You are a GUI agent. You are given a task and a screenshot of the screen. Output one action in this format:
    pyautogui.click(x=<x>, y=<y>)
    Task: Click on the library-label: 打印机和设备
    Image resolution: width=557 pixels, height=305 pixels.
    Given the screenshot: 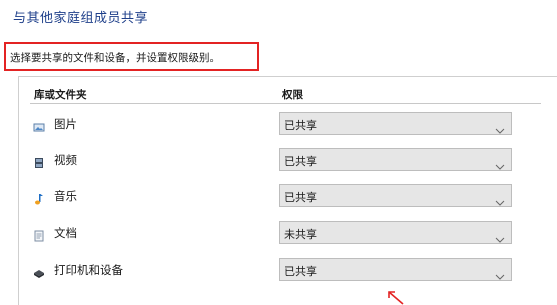 What is the action you would take?
    pyautogui.click(x=88, y=270)
    